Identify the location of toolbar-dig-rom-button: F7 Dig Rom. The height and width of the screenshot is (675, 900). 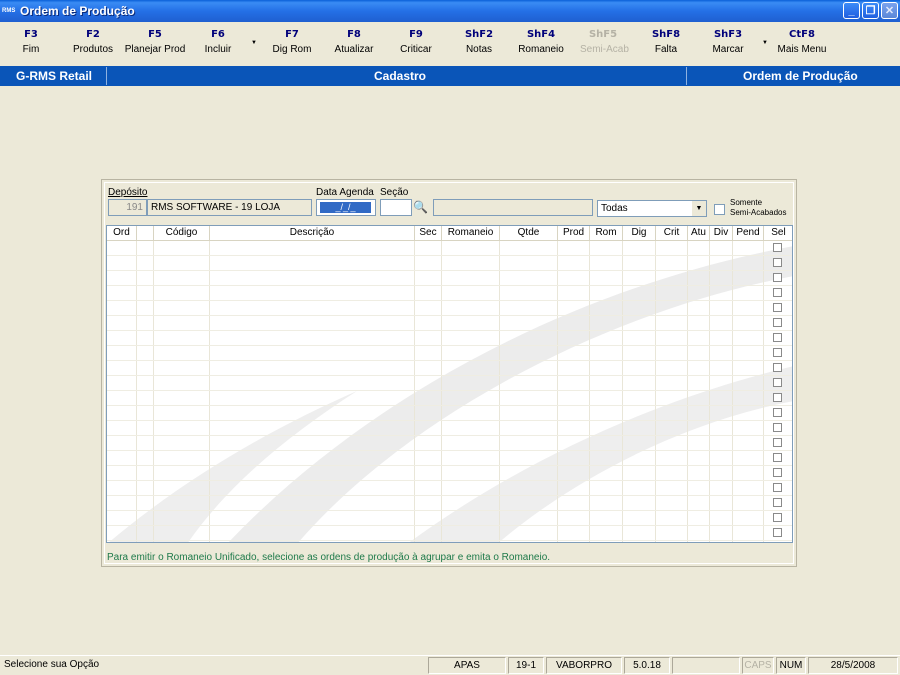
(292, 42).